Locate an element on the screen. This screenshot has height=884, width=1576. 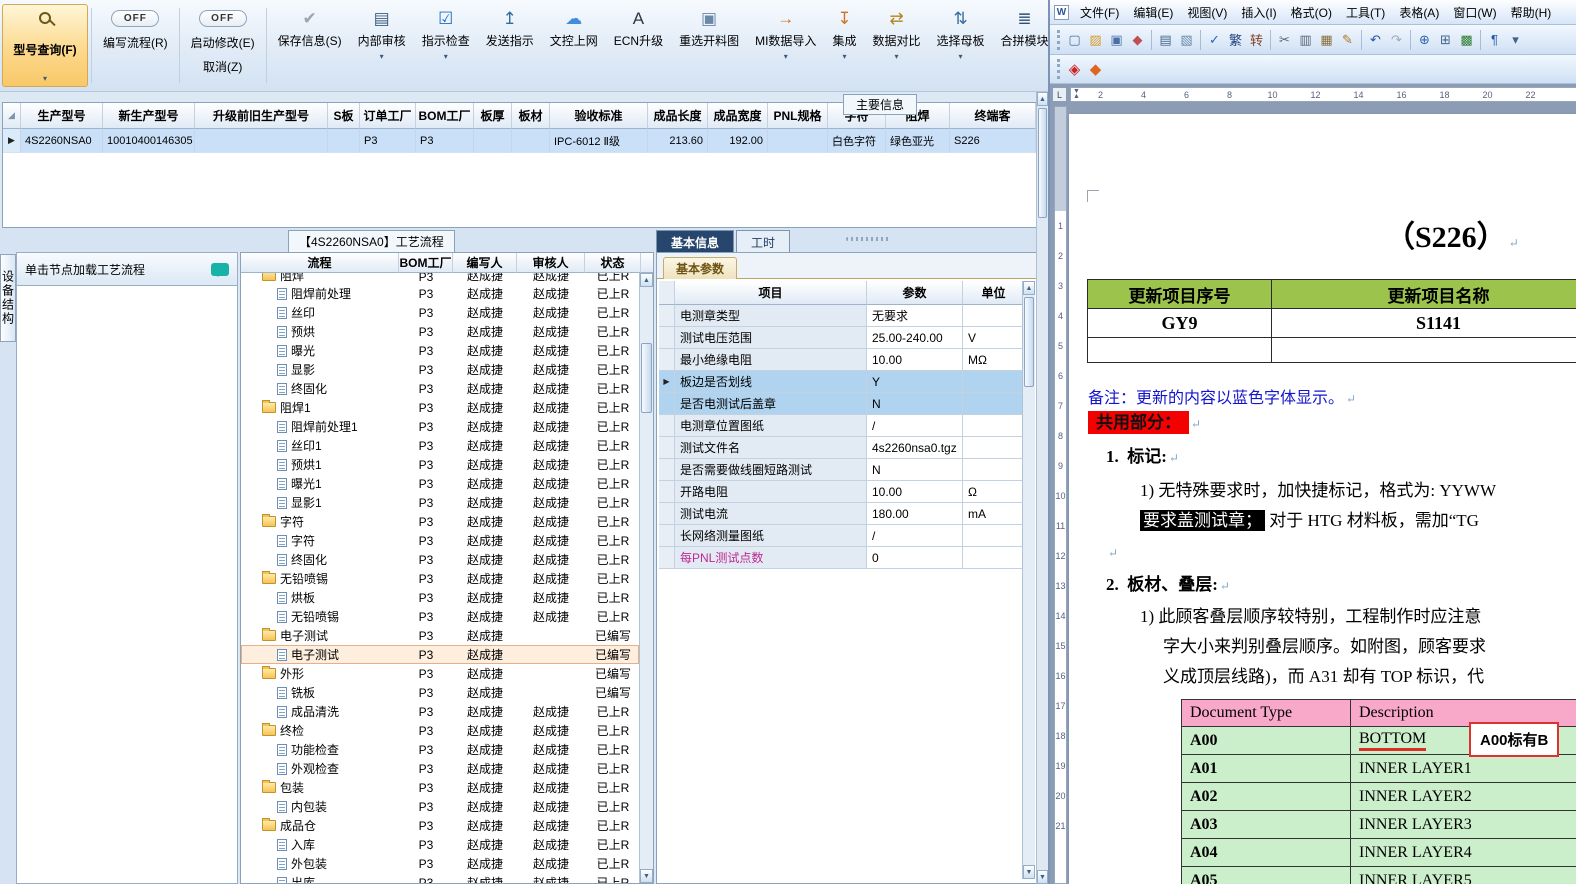
grid-column-header: BOM工厂 is located at coordinates (445, 116).